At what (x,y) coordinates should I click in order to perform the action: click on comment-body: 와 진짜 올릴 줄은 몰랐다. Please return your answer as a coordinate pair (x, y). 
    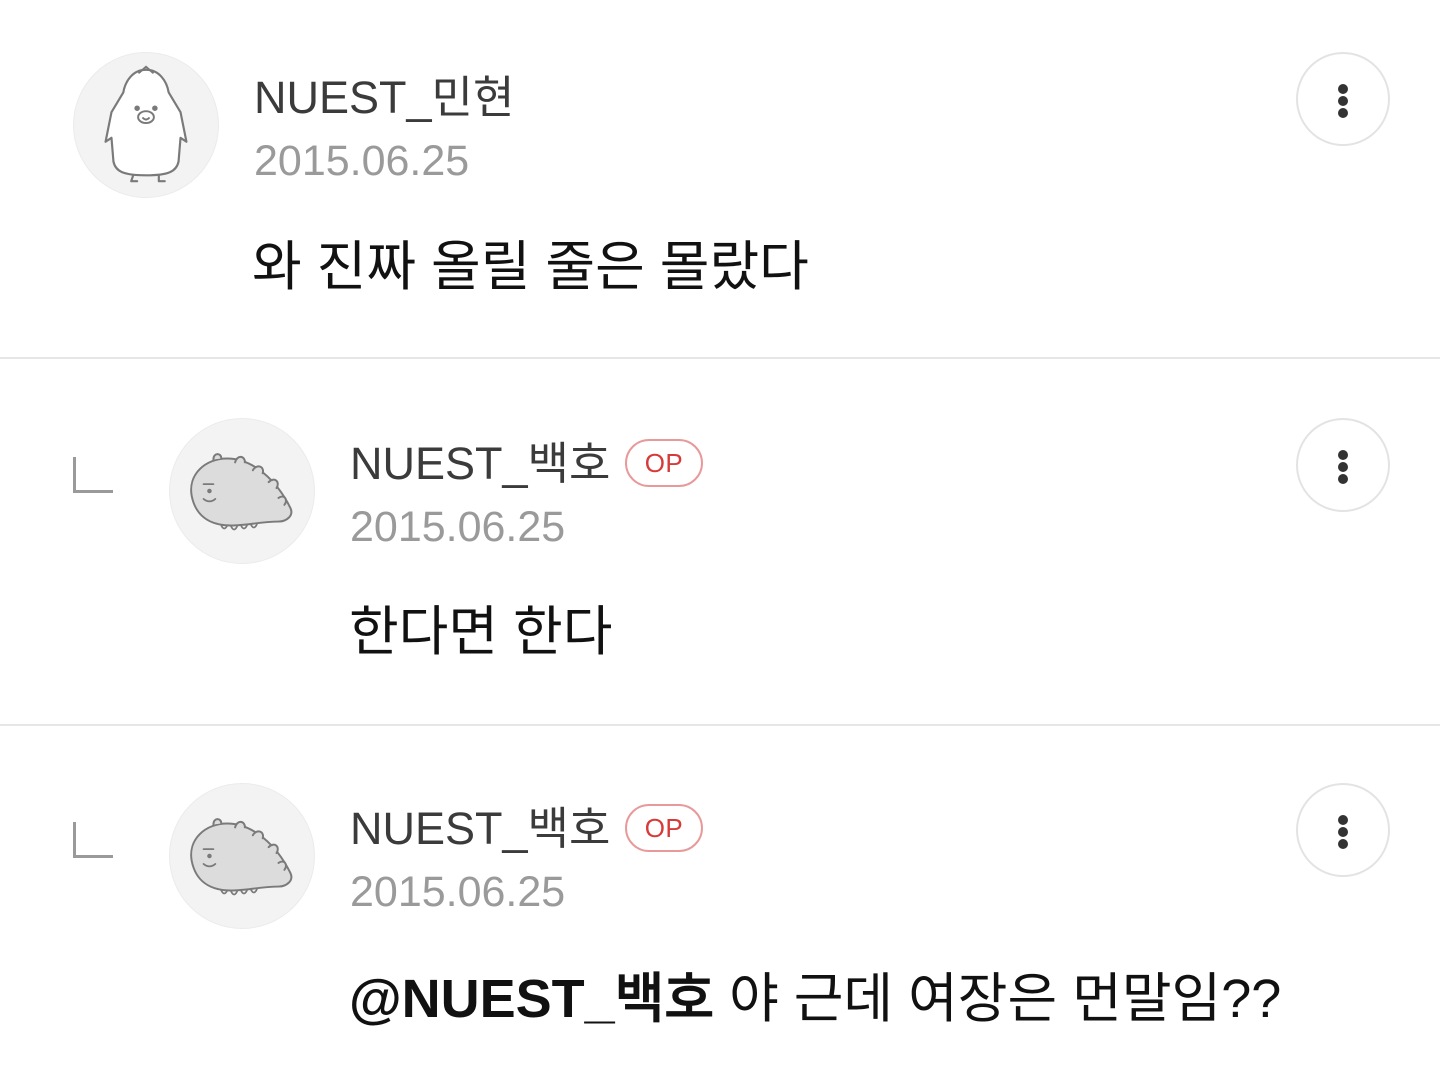
    Looking at the image, I should click on (530, 267).